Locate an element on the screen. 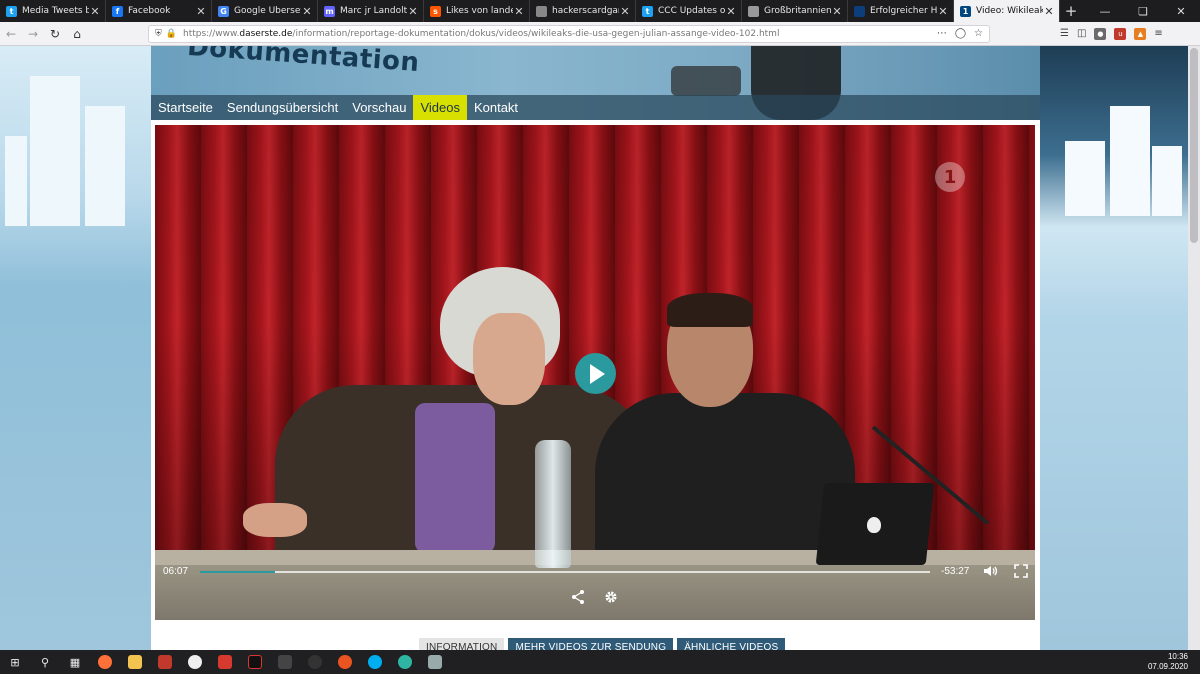 This screenshot has width=1200, height=674. library-icon: ☰ is located at coordinates (1064, 33).